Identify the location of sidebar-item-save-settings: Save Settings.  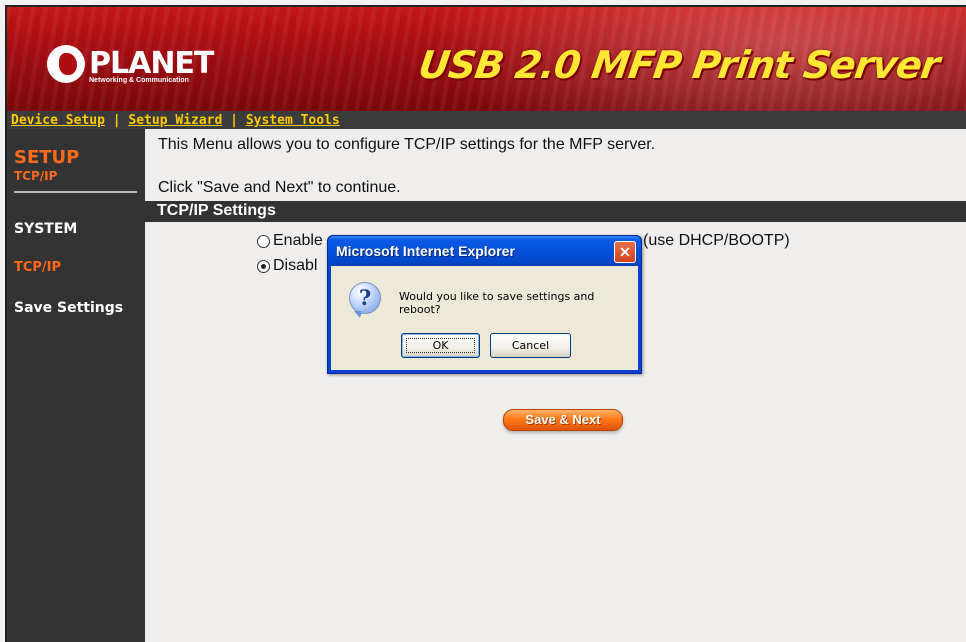
(68, 308).